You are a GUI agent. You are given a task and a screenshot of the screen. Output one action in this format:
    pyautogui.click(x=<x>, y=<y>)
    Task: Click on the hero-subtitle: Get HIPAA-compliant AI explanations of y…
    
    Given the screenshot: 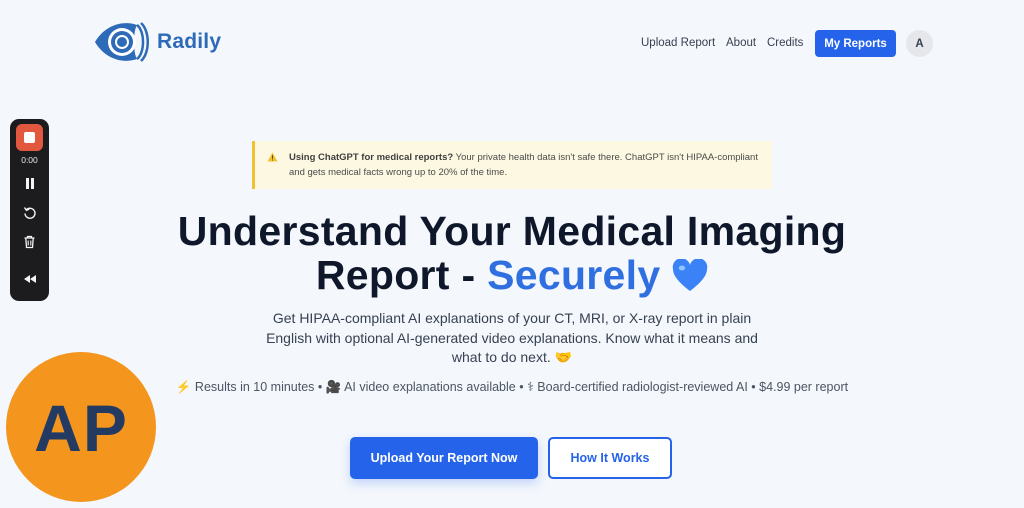 What is the action you would take?
    pyautogui.click(x=512, y=337)
    